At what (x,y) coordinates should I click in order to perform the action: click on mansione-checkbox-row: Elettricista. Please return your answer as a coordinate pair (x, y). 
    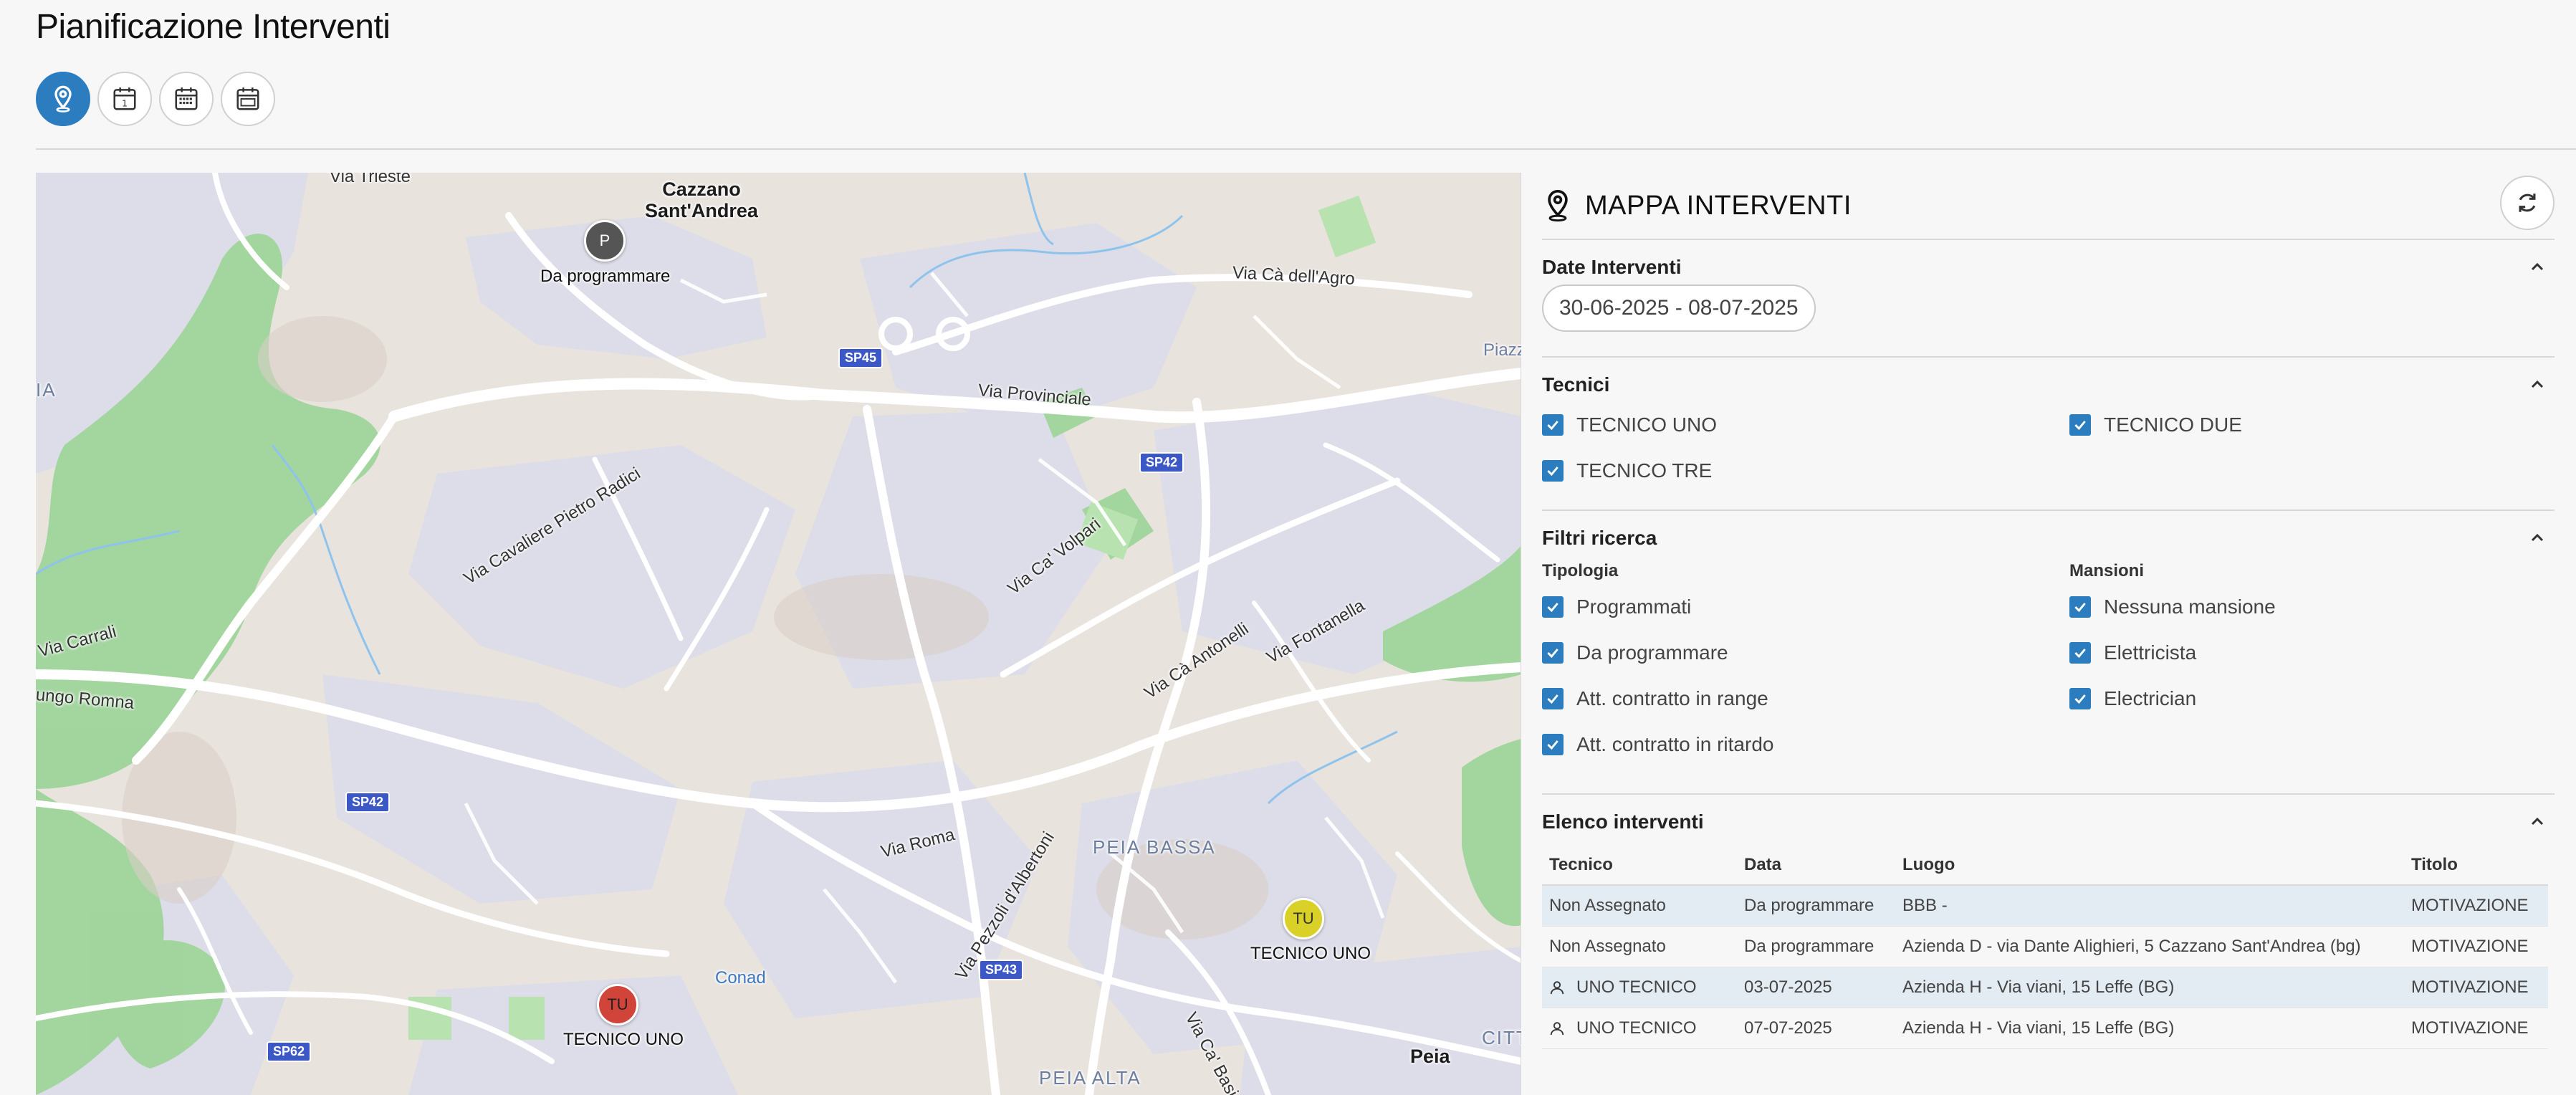
    Looking at the image, I should click on (2312, 653).